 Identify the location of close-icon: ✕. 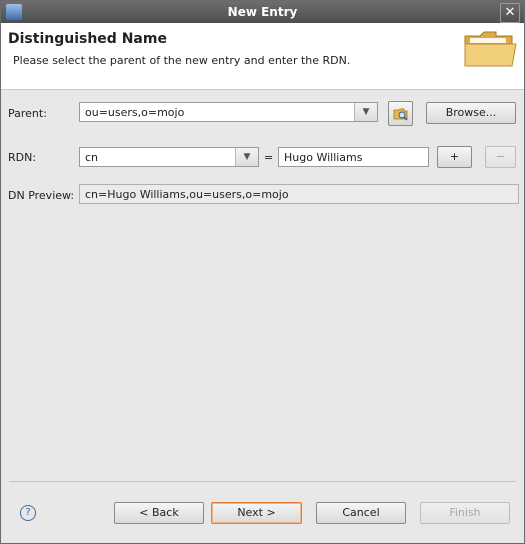
(510, 12).